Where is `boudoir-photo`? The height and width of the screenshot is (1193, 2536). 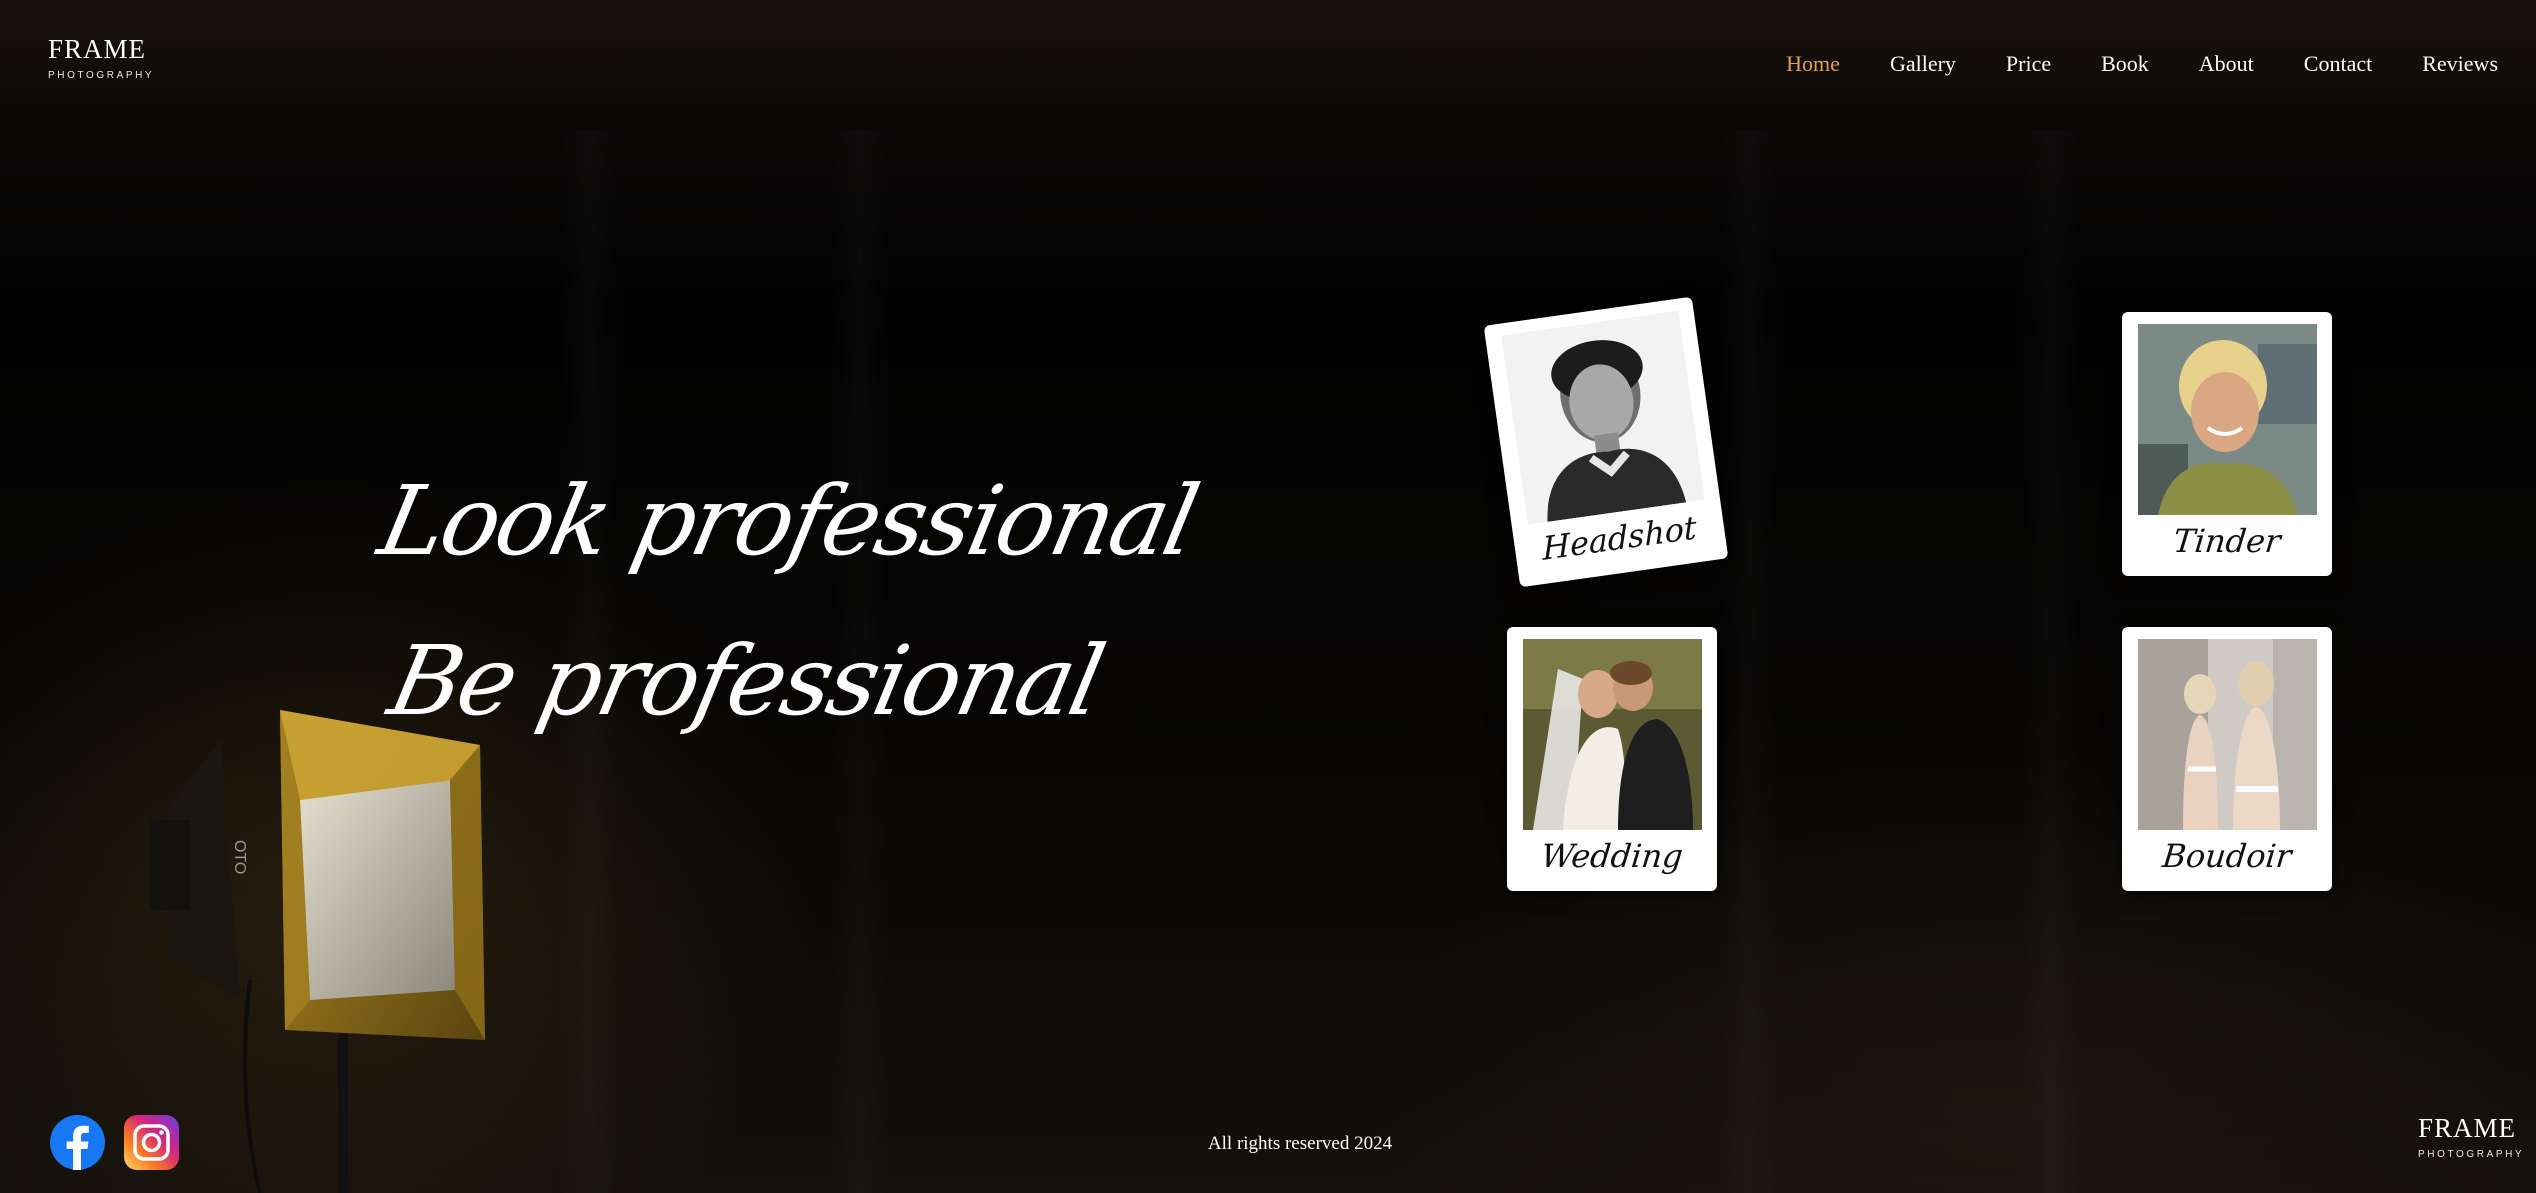 boudoir-photo is located at coordinates (2227, 734).